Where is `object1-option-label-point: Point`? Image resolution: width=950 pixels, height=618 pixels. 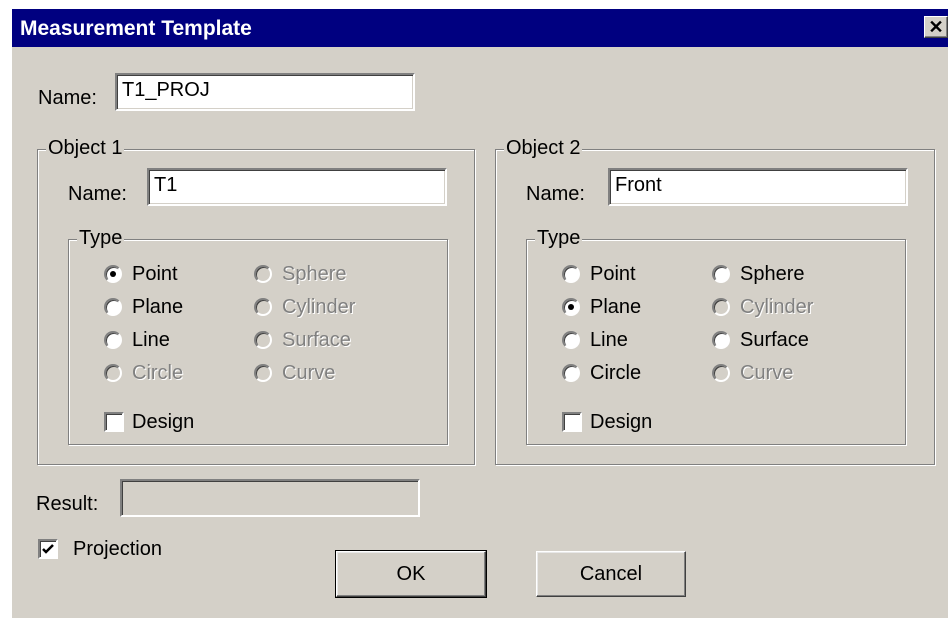
object1-option-label-point: Point is located at coordinates (155, 274).